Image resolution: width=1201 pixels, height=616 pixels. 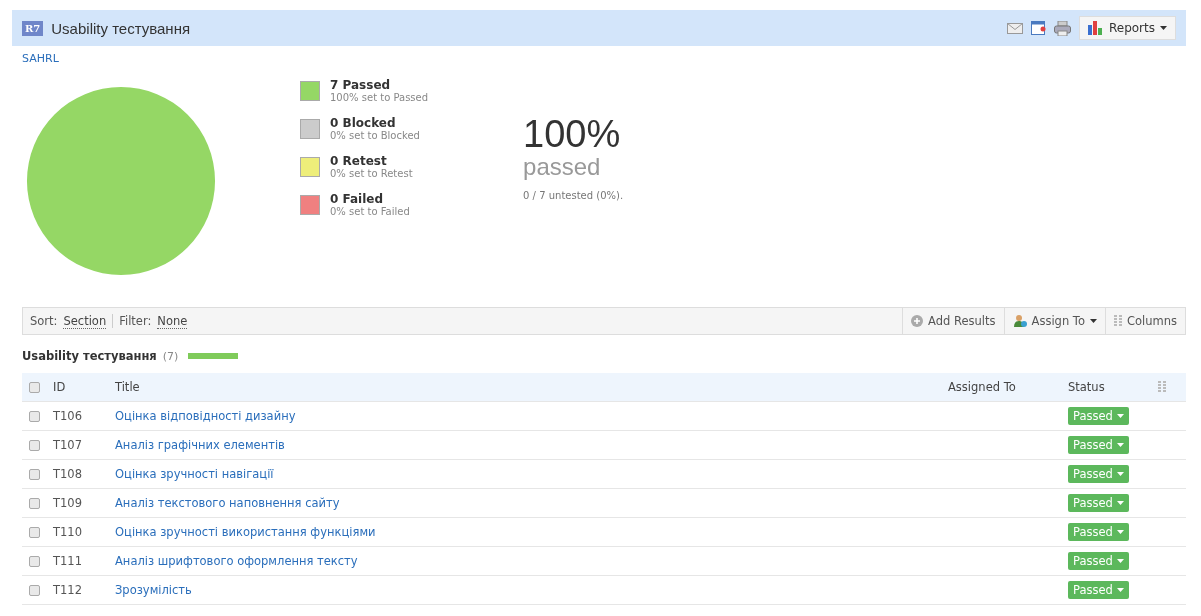 I want to click on filter-label: Filter:, so click(x=135, y=321).